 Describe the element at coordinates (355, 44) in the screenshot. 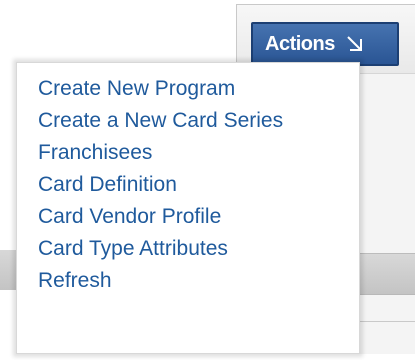

I see `arrow-down-right-icon` at that location.